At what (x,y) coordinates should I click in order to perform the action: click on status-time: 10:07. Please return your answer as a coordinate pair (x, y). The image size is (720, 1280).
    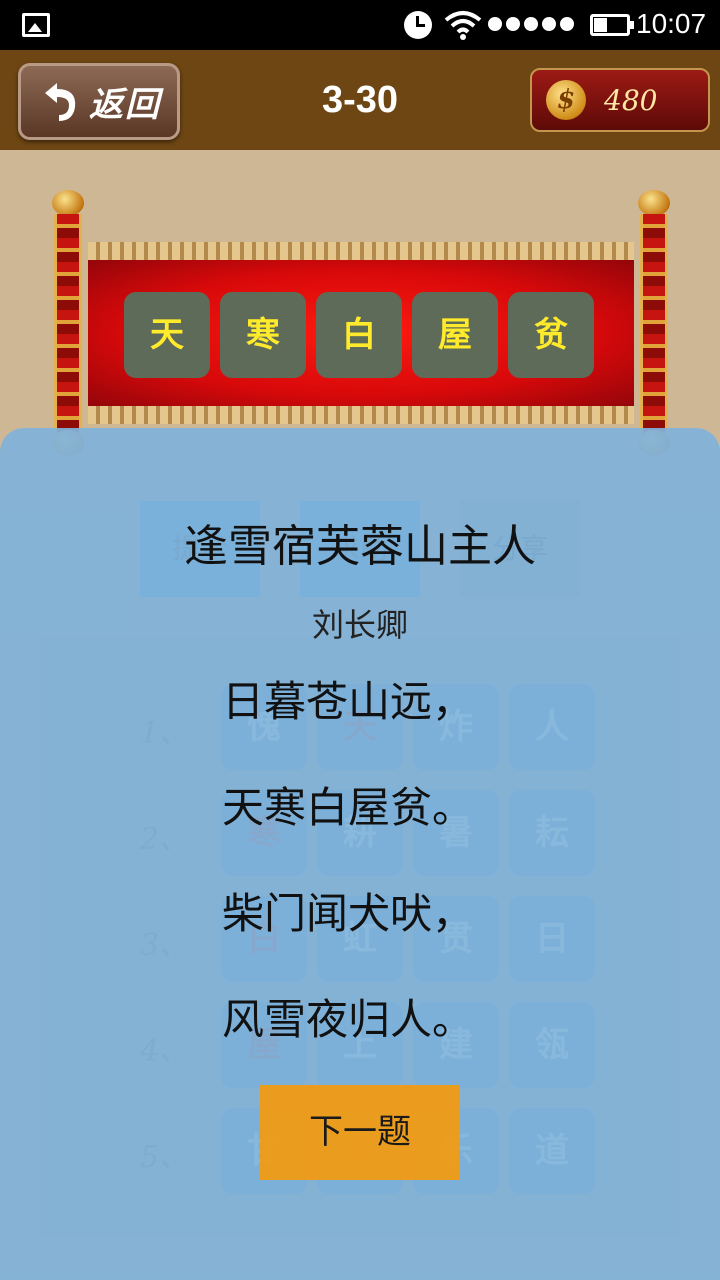
    Looking at the image, I should click on (671, 23).